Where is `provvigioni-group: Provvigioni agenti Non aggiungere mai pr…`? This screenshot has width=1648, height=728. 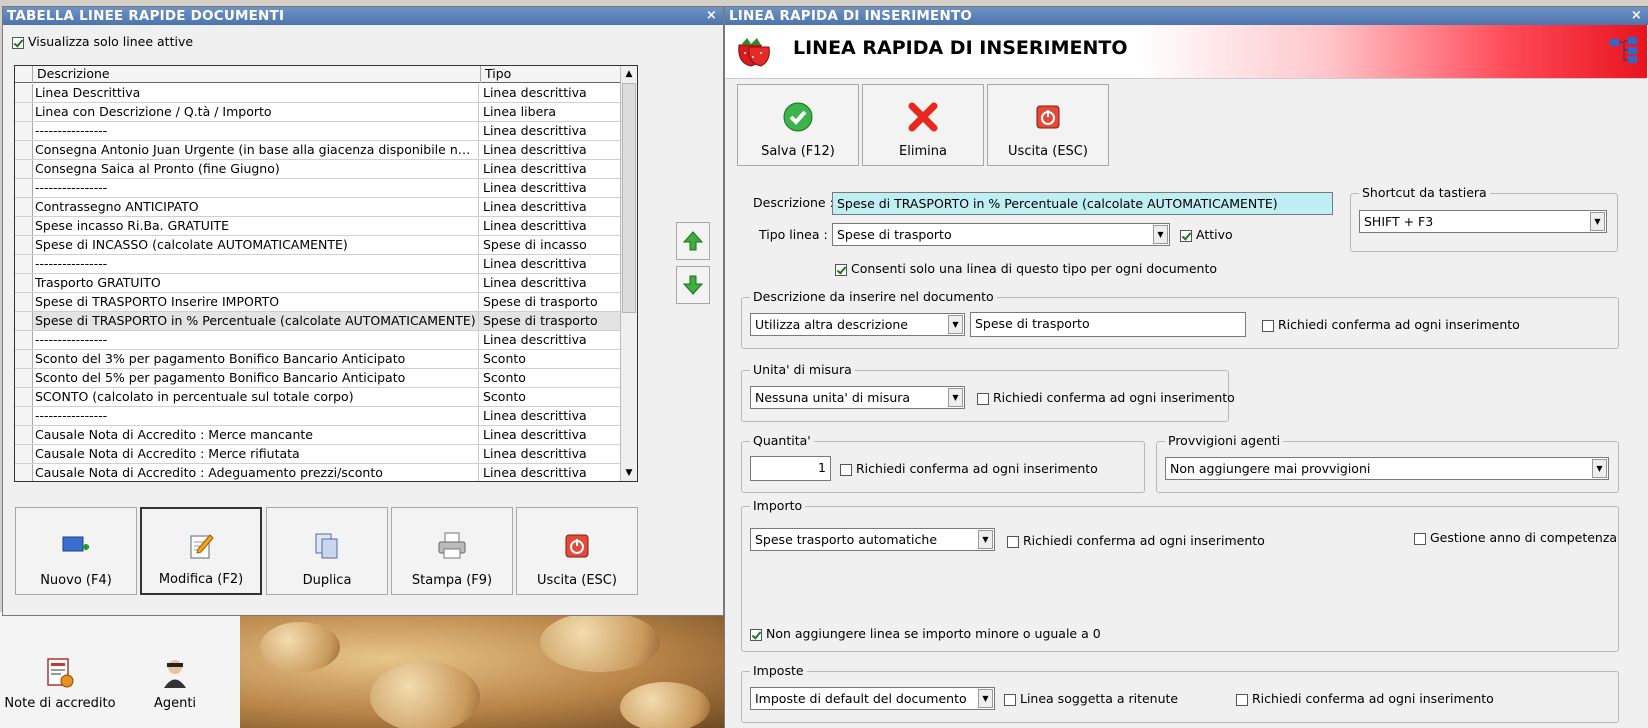 provvigioni-group: Provvigioni agenti Non aggiungere mai pr… is located at coordinates (1387, 463).